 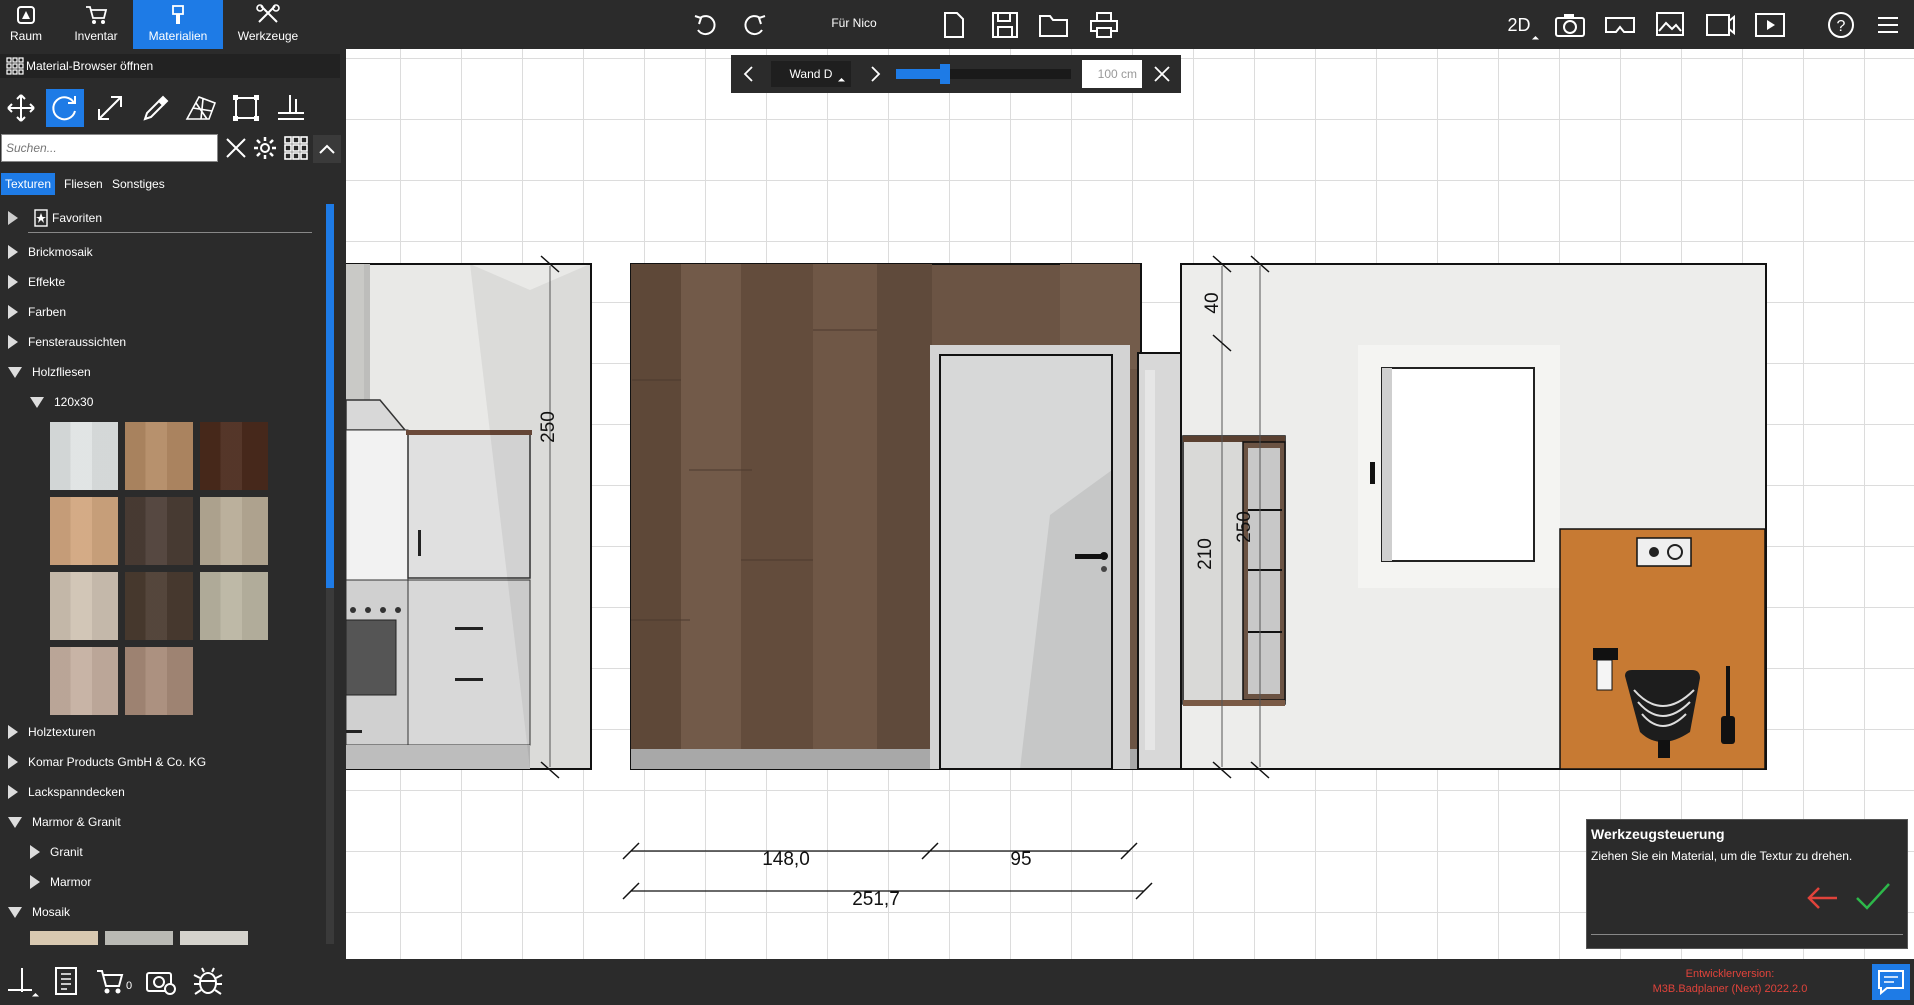 I want to click on tree-item-komar: Komar Products GmbH & Co. KG, so click(x=107, y=762).